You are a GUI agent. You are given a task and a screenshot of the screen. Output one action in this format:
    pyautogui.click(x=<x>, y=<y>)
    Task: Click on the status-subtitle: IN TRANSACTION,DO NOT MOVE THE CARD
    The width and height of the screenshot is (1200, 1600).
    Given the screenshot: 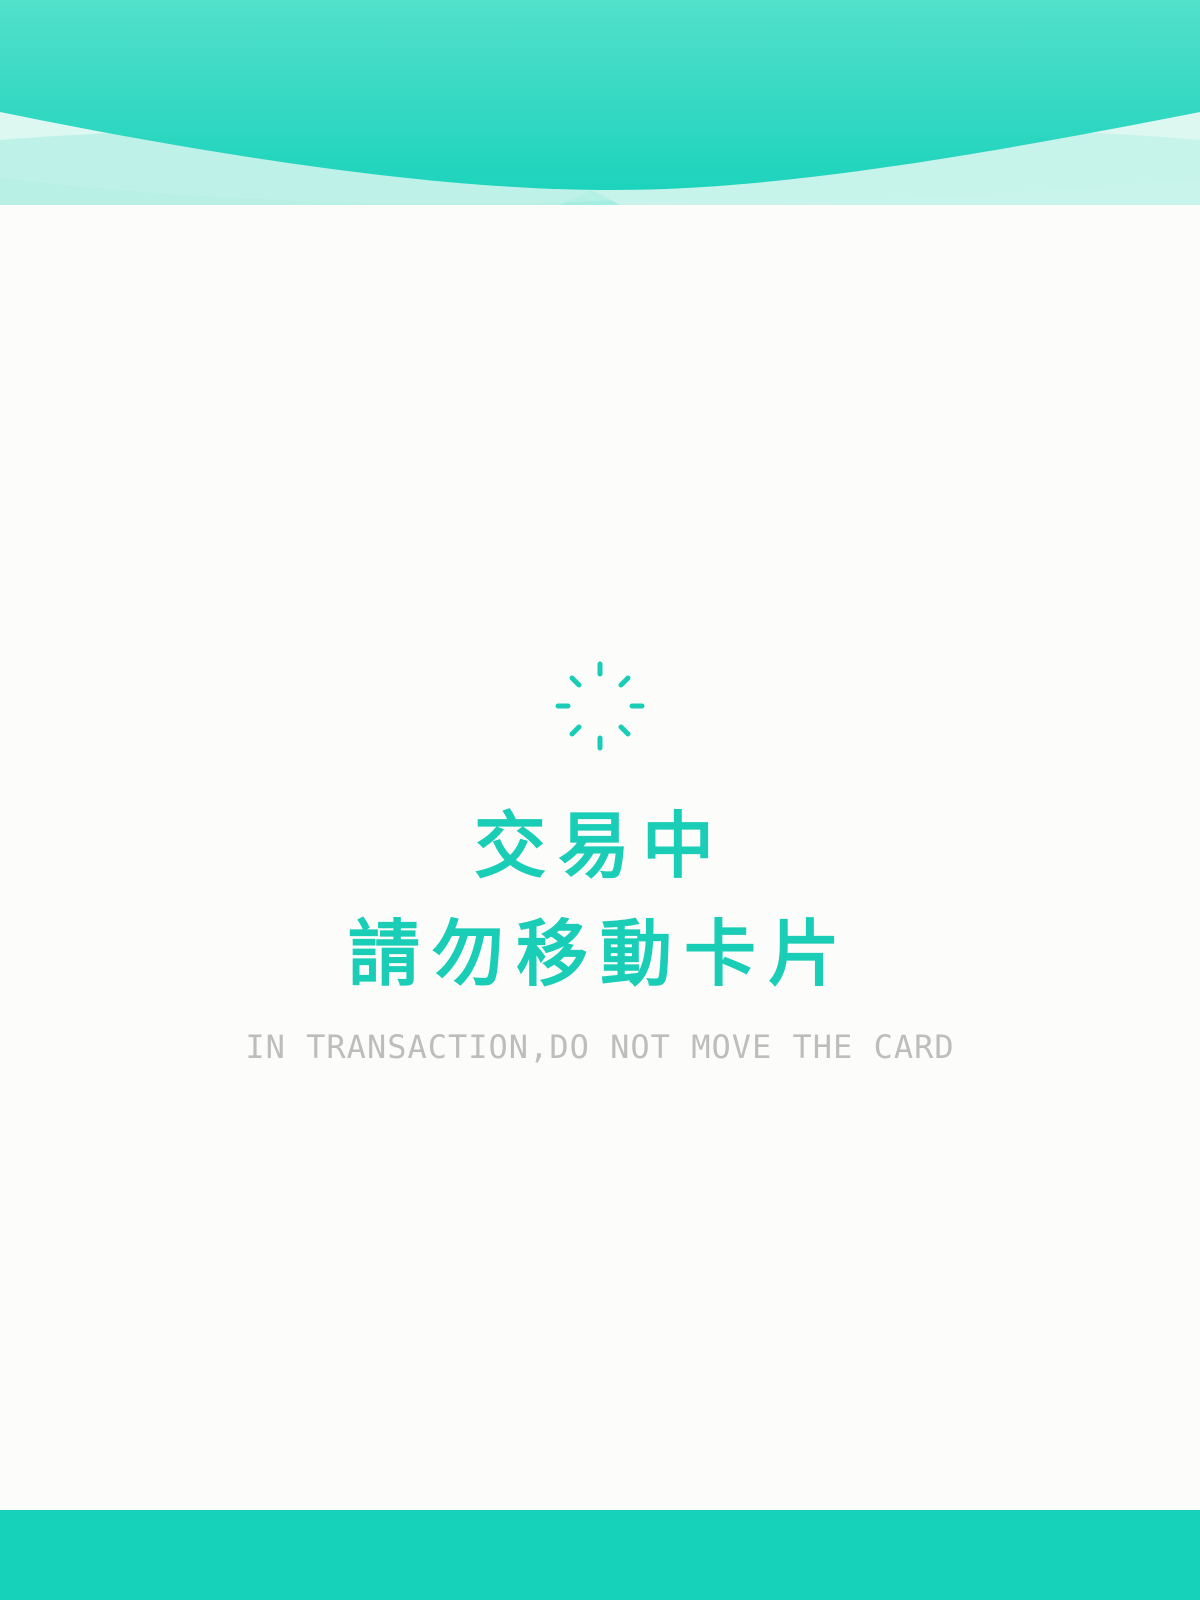 What is the action you would take?
    pyautogui.click(x=600, y=1047)
    